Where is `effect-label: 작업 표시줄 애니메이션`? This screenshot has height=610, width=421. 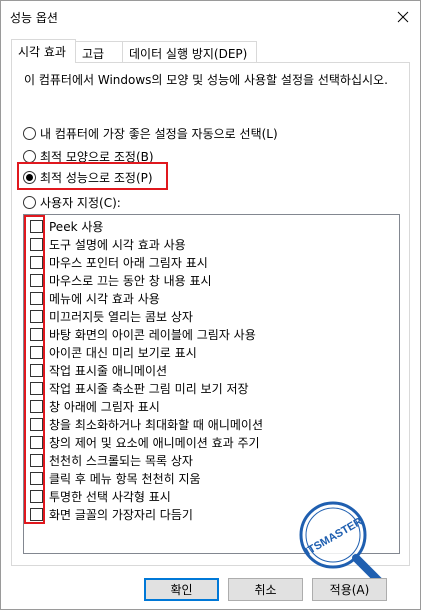
effect-label: 작업 표시줄 애니메이션 is located at coordinates (108, 370).